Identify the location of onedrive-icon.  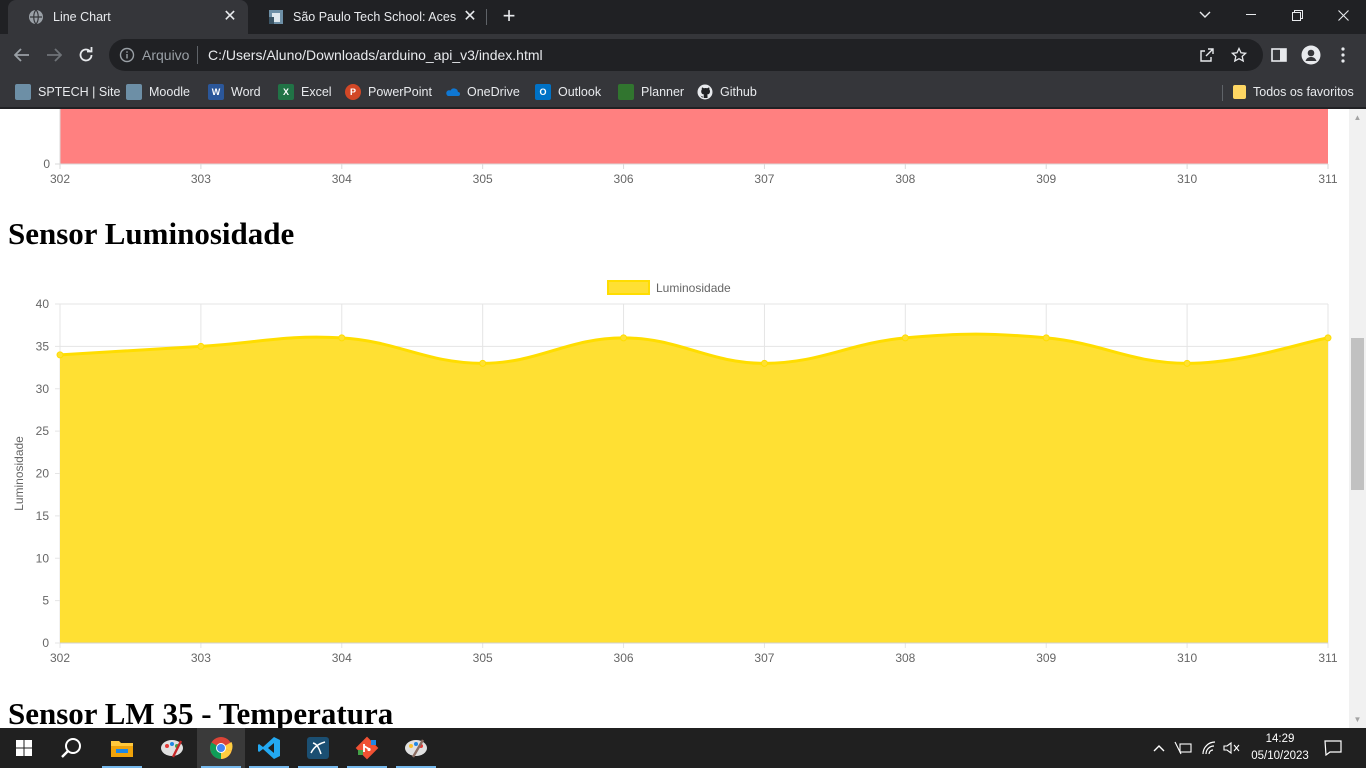
(452, 92).